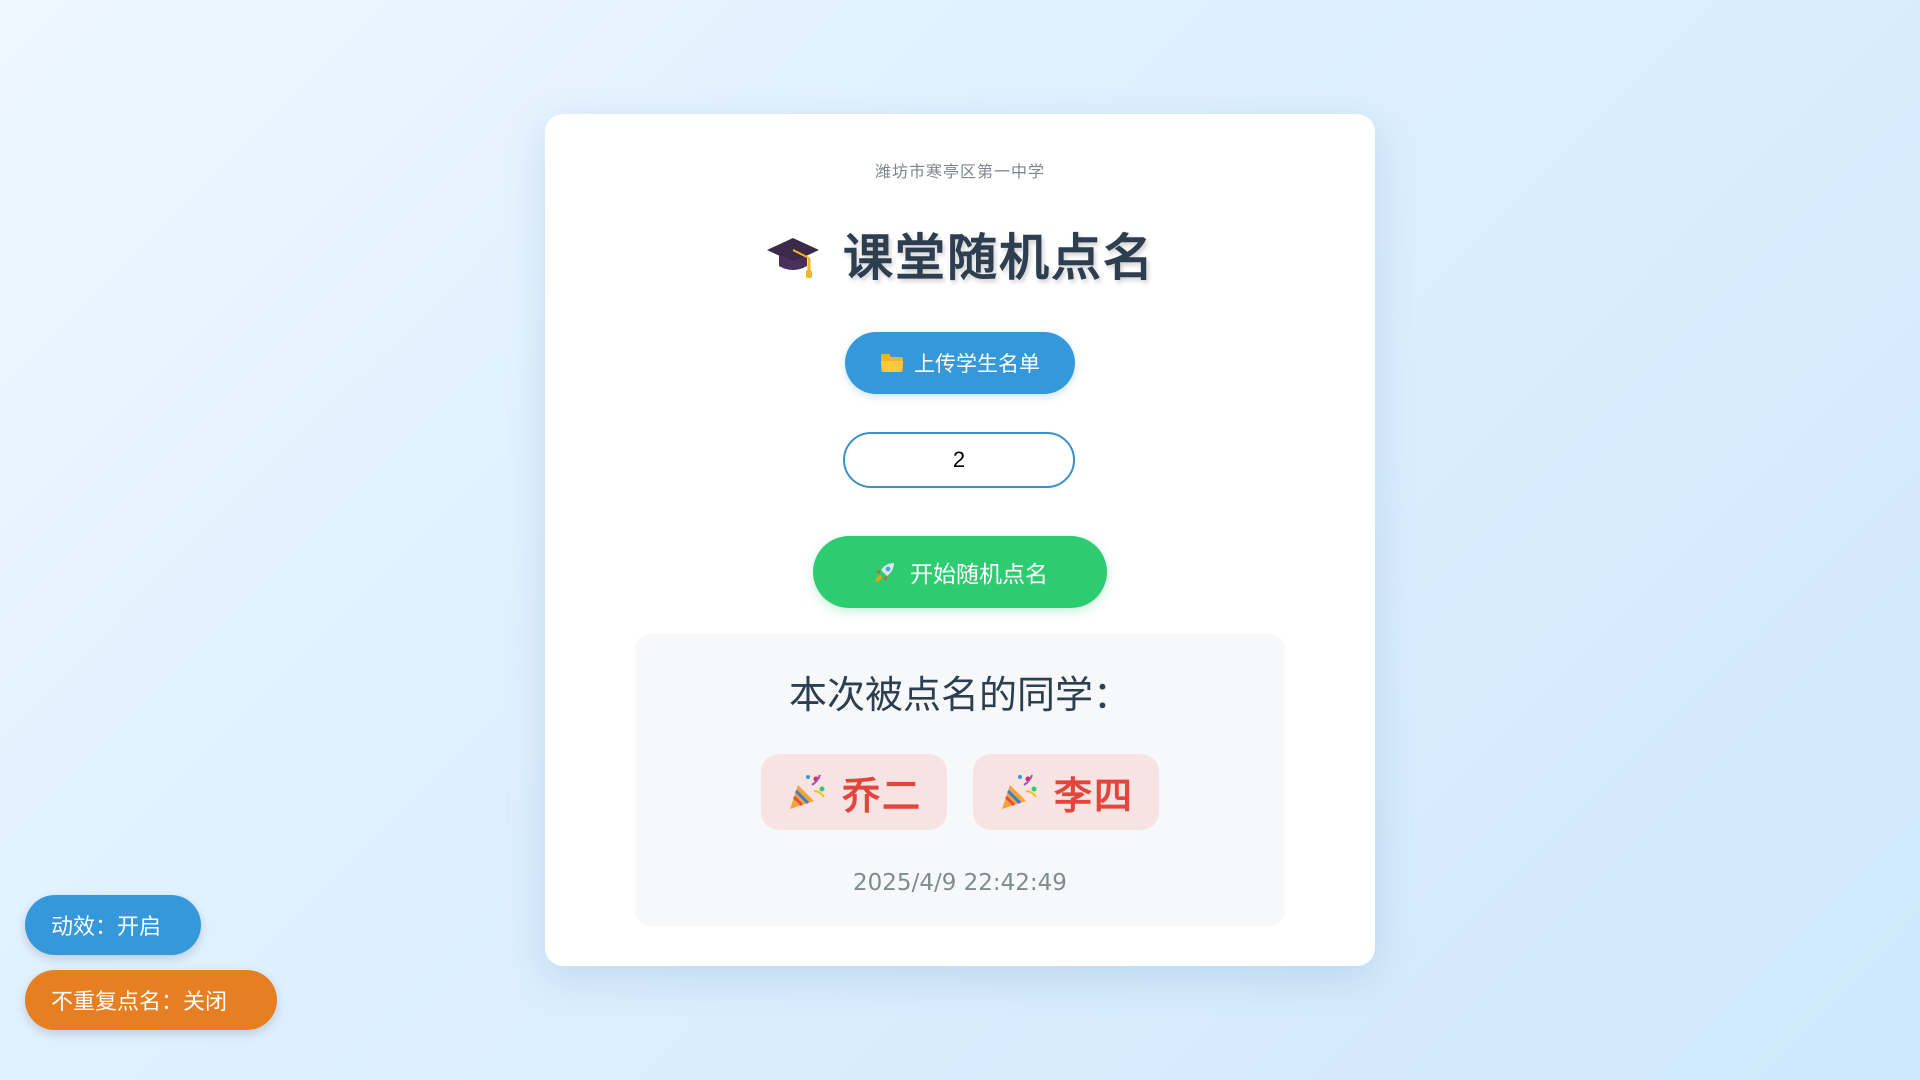  What do you see at coordinates (881, 795) in the screenshot?
I see `student-name: 乔二` at bounding box center [881, 795].